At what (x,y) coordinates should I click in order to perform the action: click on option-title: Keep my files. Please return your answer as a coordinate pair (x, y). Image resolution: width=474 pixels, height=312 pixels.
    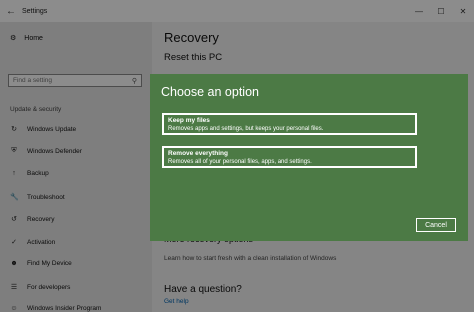
    Looking at the image, I should click on (189, 120).